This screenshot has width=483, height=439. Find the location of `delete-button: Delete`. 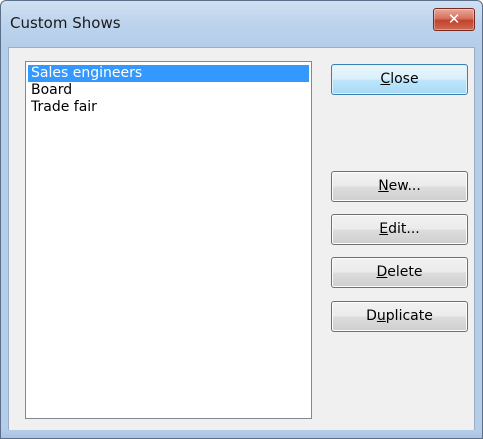

delete-button: Delete is located at coordinates (399, 272).